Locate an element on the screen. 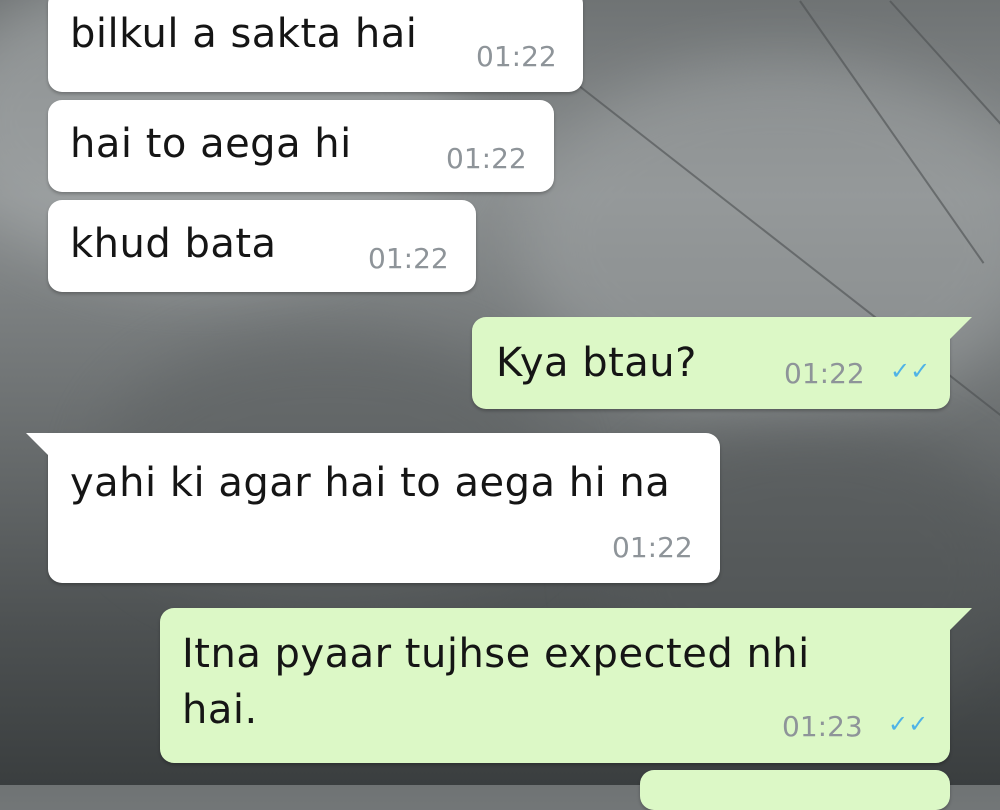  message-text: yahi ki agar hai to aega hi na is located at coordinates (370, 483).